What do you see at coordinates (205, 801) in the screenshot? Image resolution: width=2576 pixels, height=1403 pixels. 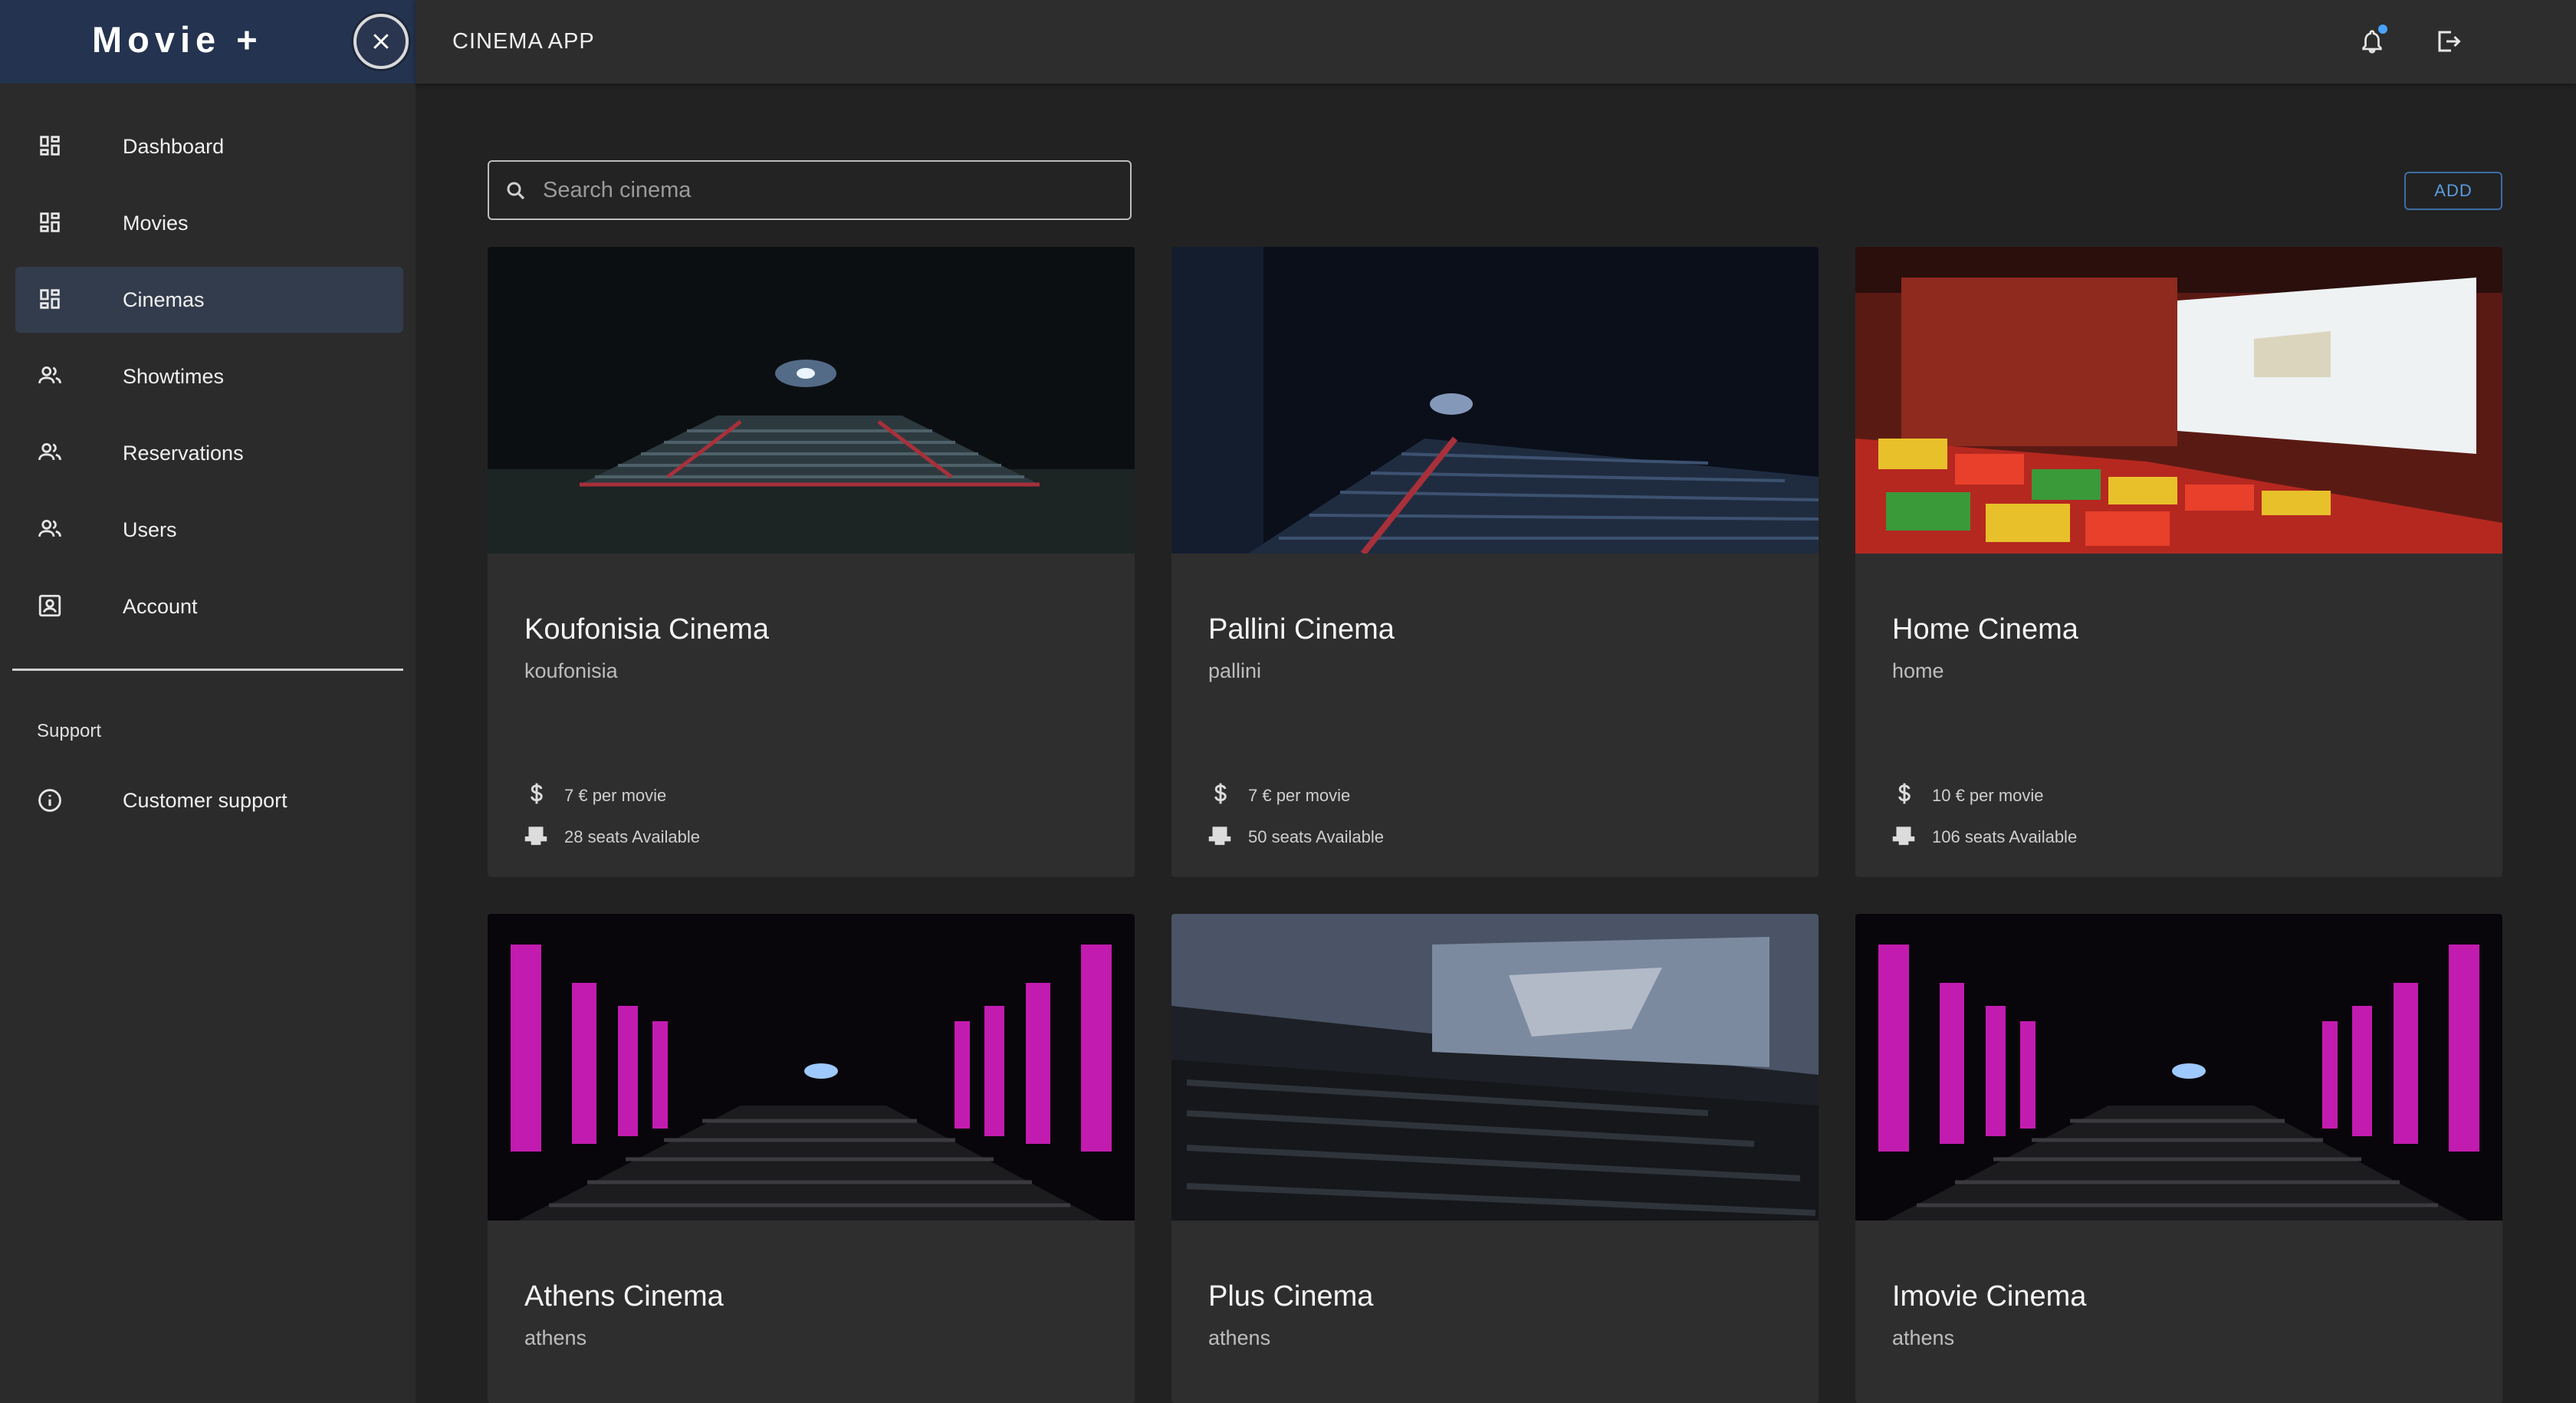 I see `sidebar-item-label: Customer support` at bounding box center [205, 801].